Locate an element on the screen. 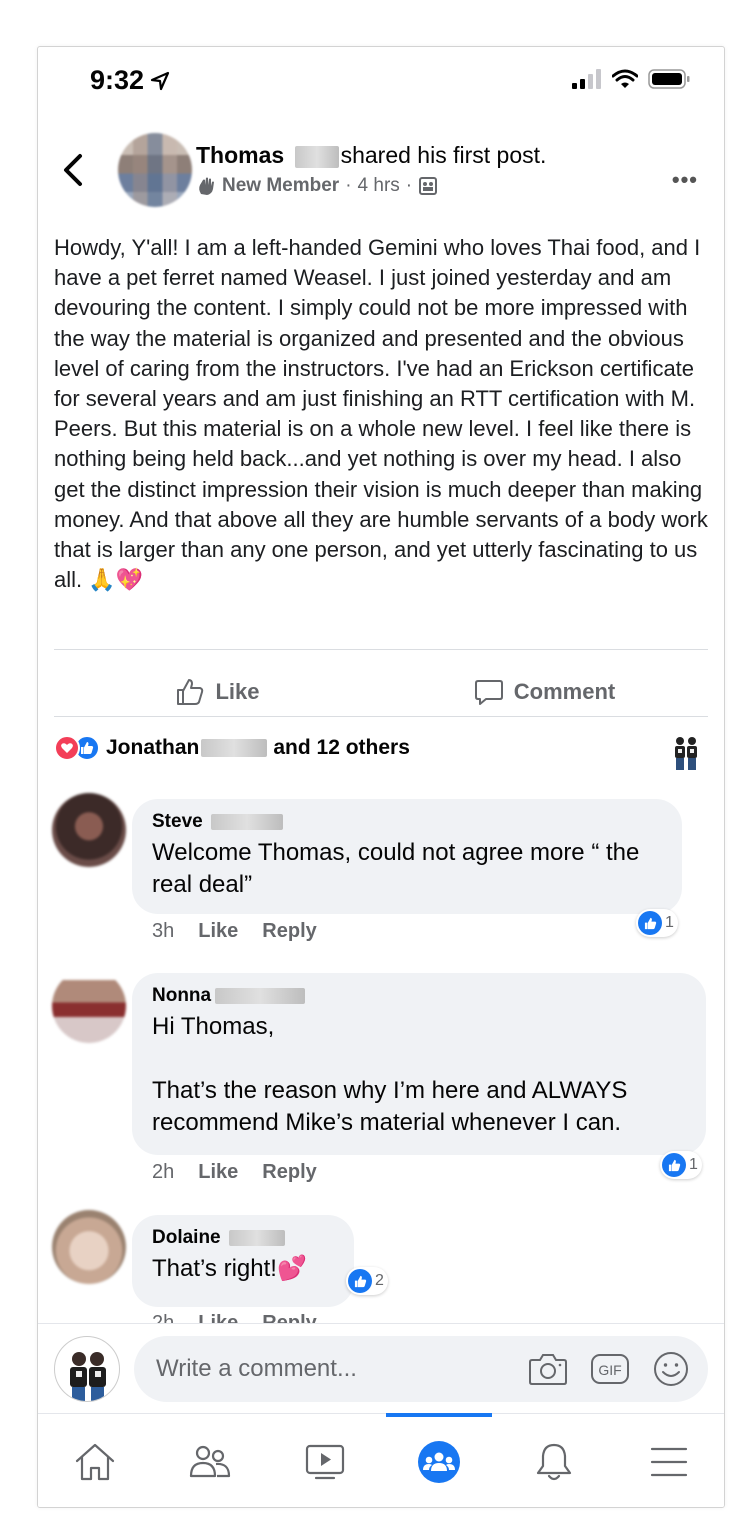 Image resolution: width=749 pixels, height=1536 pixels. comment-author-name: Steve is located at coordinates (177, 821).